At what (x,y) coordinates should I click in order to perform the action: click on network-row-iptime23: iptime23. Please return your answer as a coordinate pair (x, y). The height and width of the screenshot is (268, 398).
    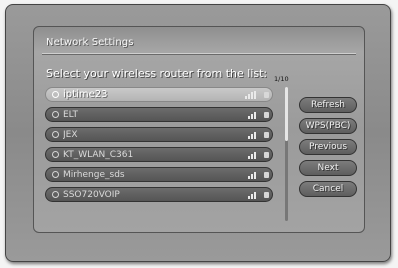
    Looking at the image, I should click on (159, 94).